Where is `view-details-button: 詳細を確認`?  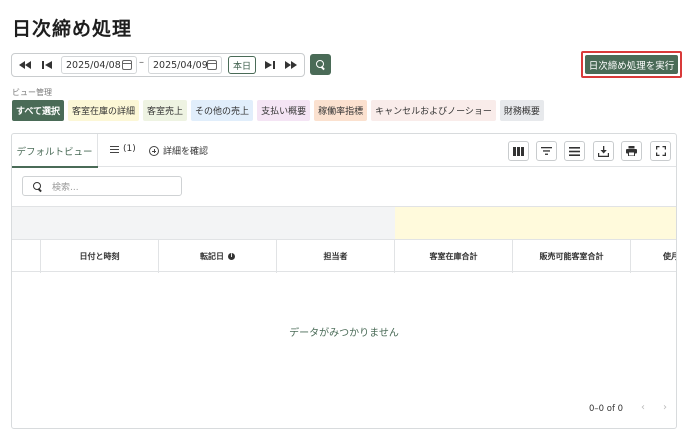
view-details-button: 詳細を確認 is located at coordinates (178, 150).